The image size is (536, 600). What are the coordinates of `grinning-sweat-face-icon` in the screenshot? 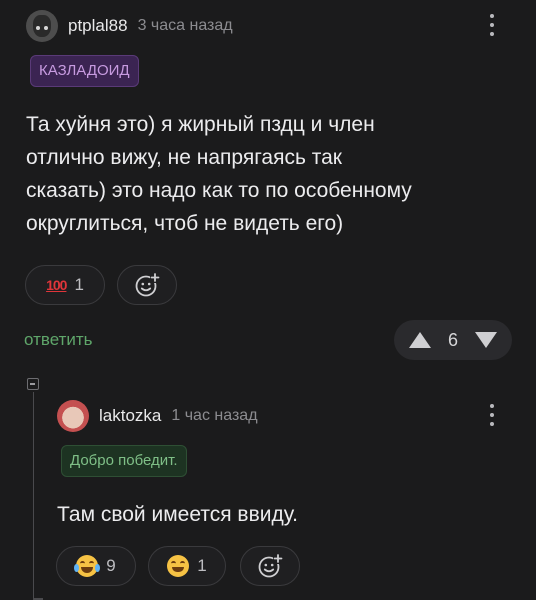 It's located at (178, 566).